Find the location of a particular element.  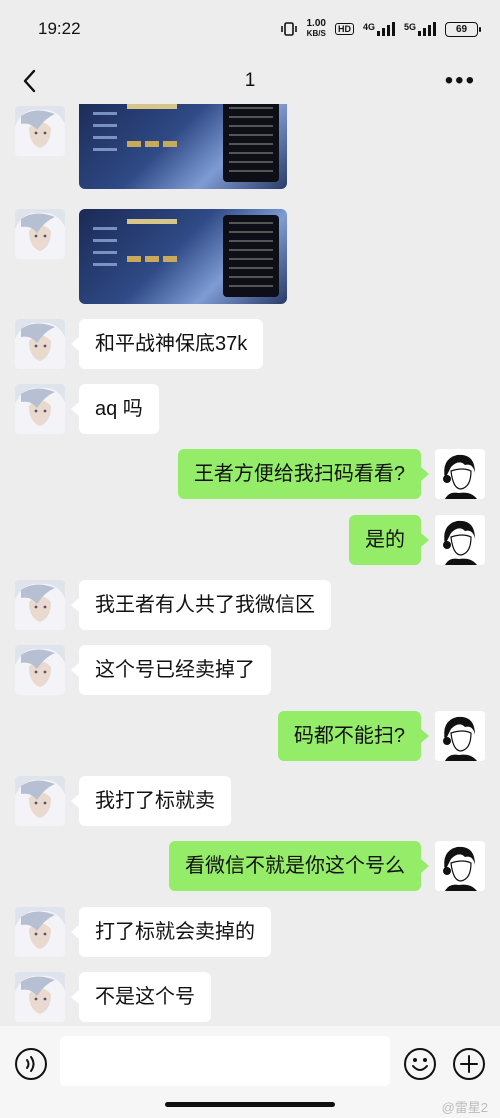

incoming-message-bubble: 打了标就会卖掉的 is located at coordinates (171, 932).